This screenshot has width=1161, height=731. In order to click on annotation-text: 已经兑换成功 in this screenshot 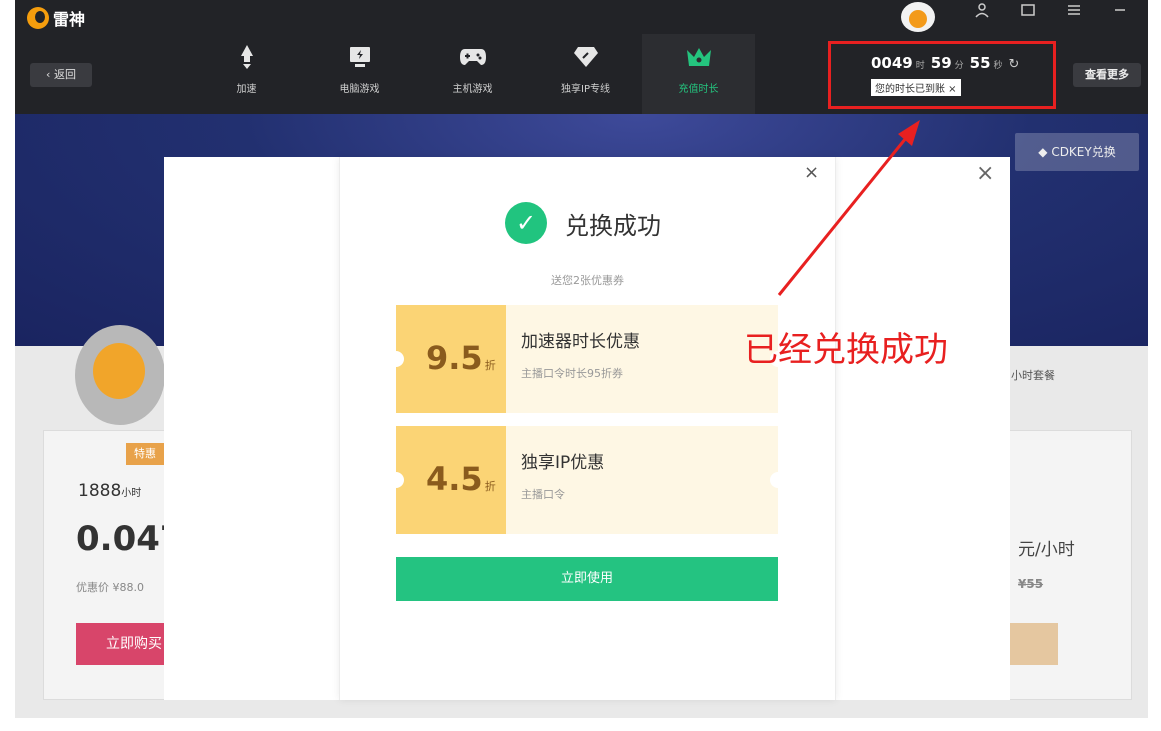, I will do `click(846, 350)`.